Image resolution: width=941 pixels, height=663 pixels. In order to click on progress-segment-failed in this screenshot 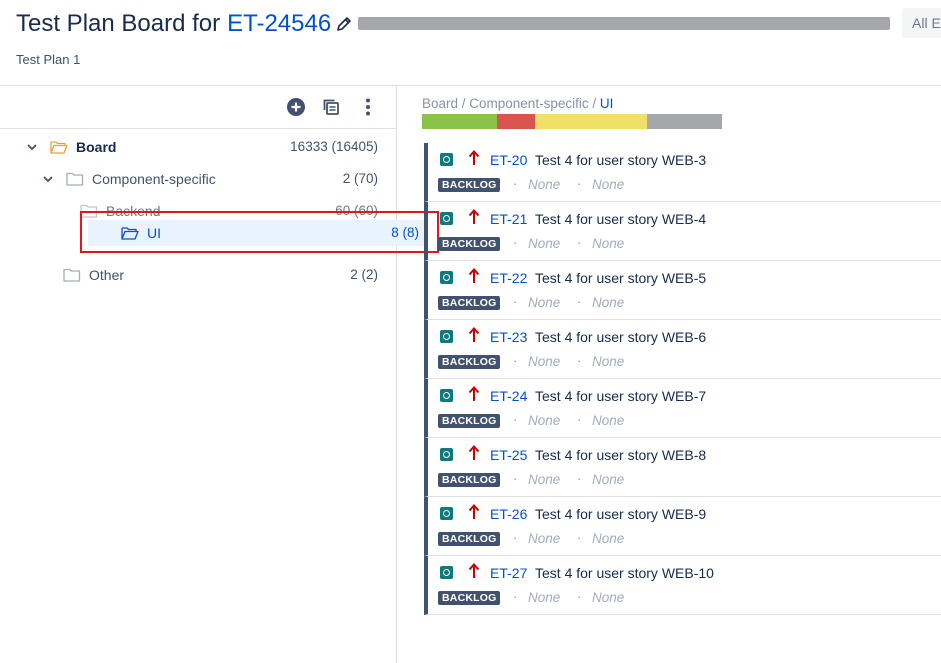, I will do `click(516, 121)`.